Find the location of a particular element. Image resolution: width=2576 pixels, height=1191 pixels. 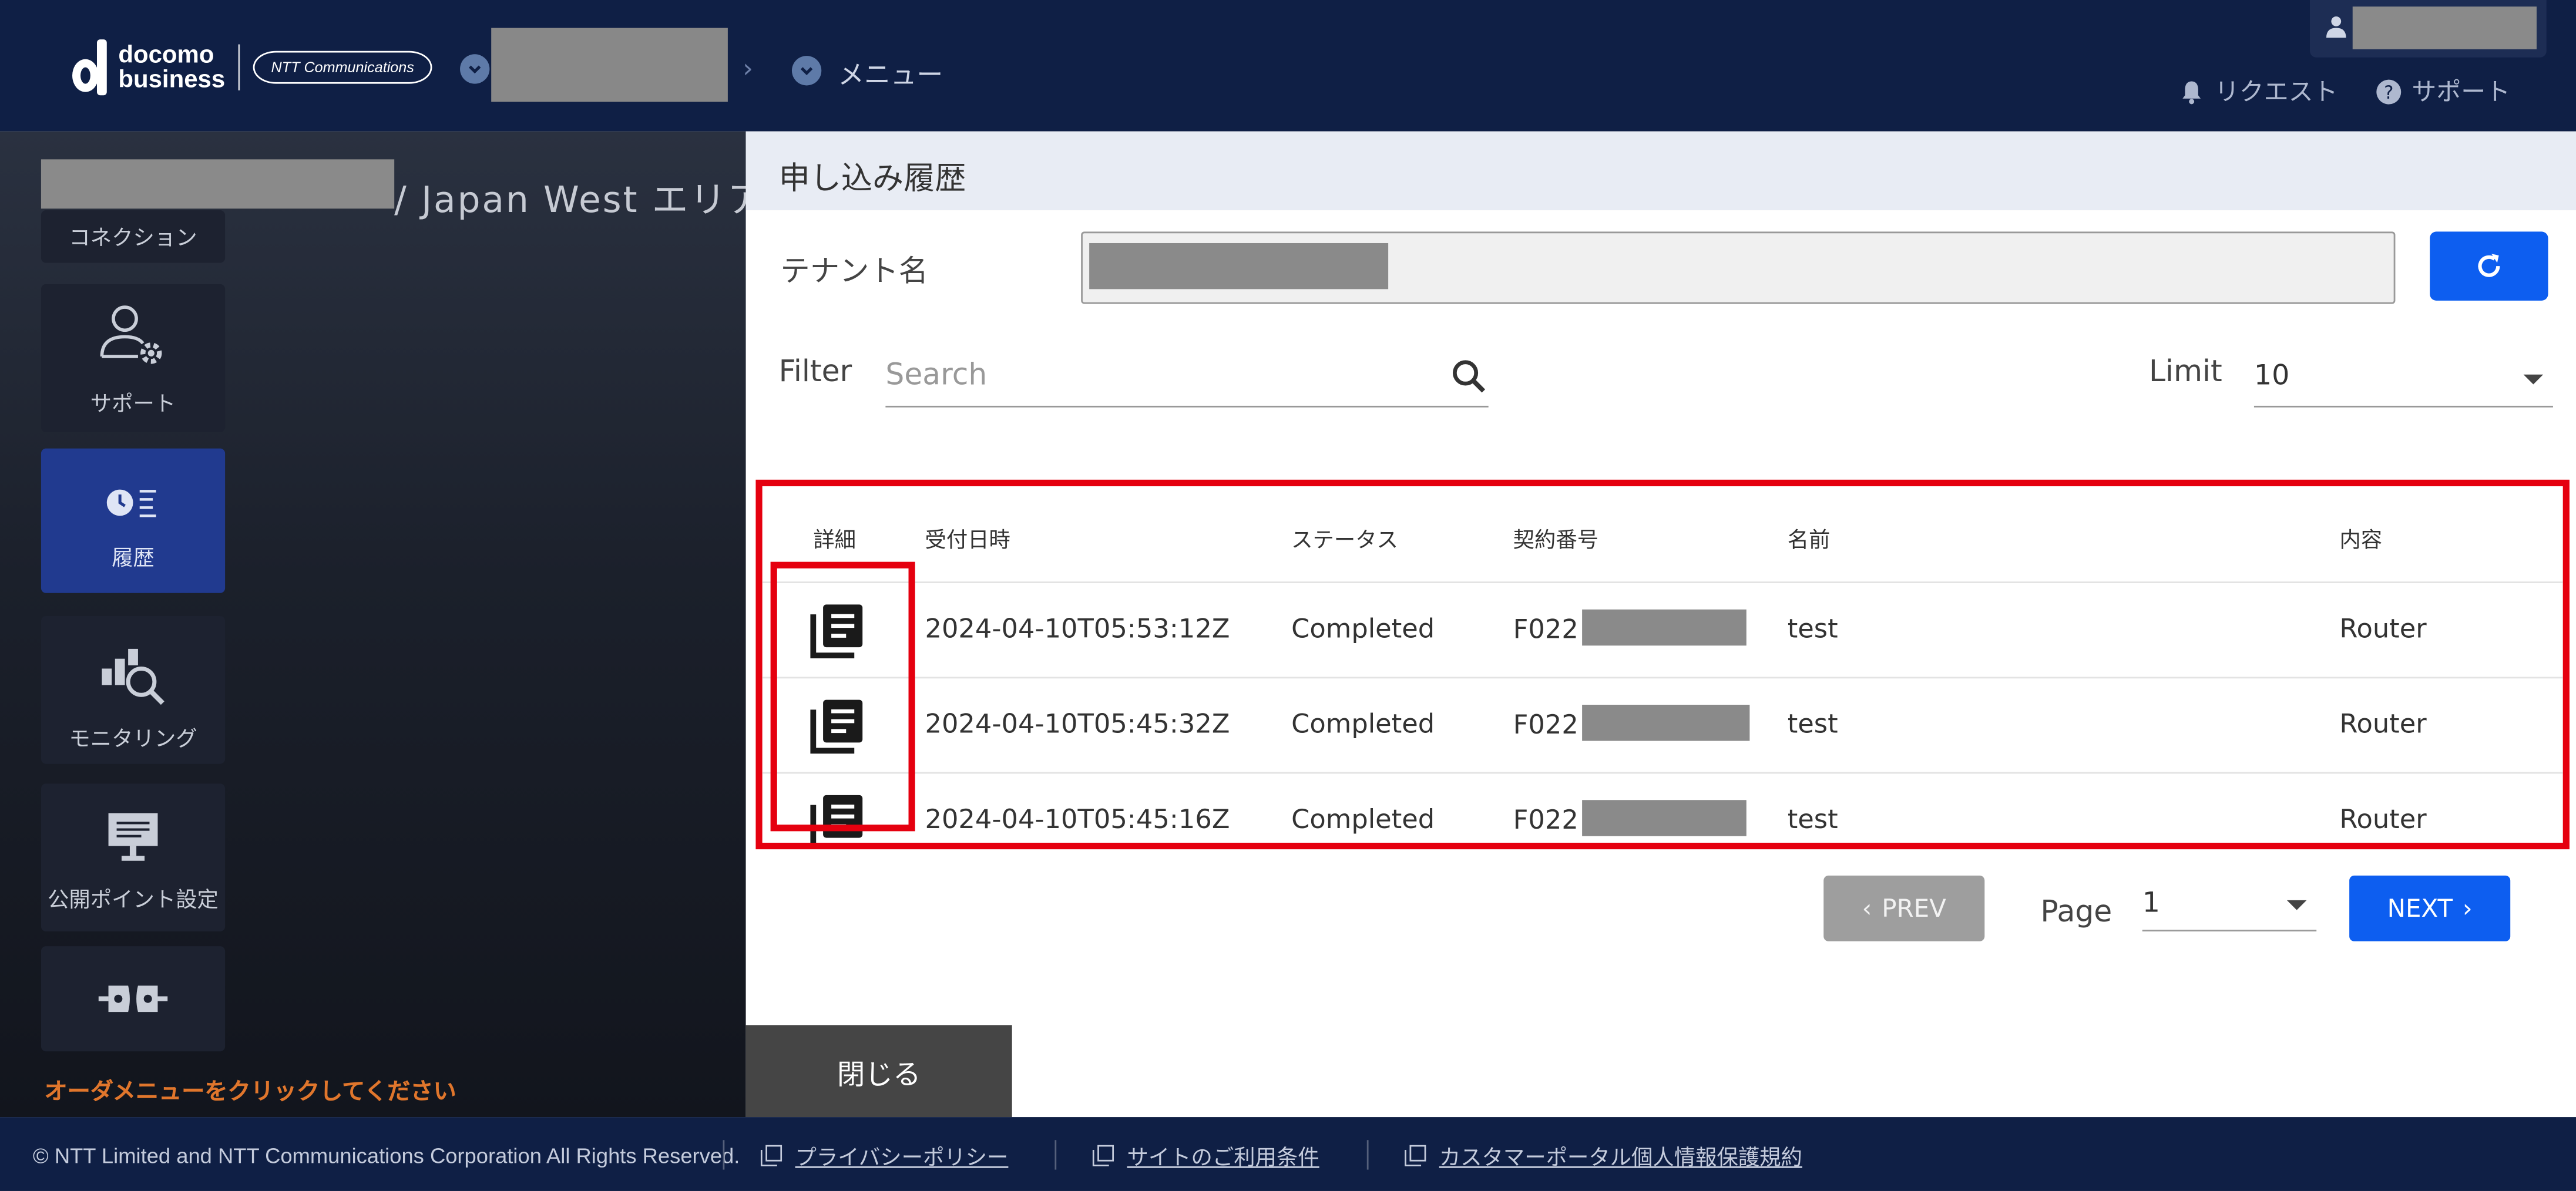

chevron-left-icon: ‹ is located at coordinates (1867, 908).